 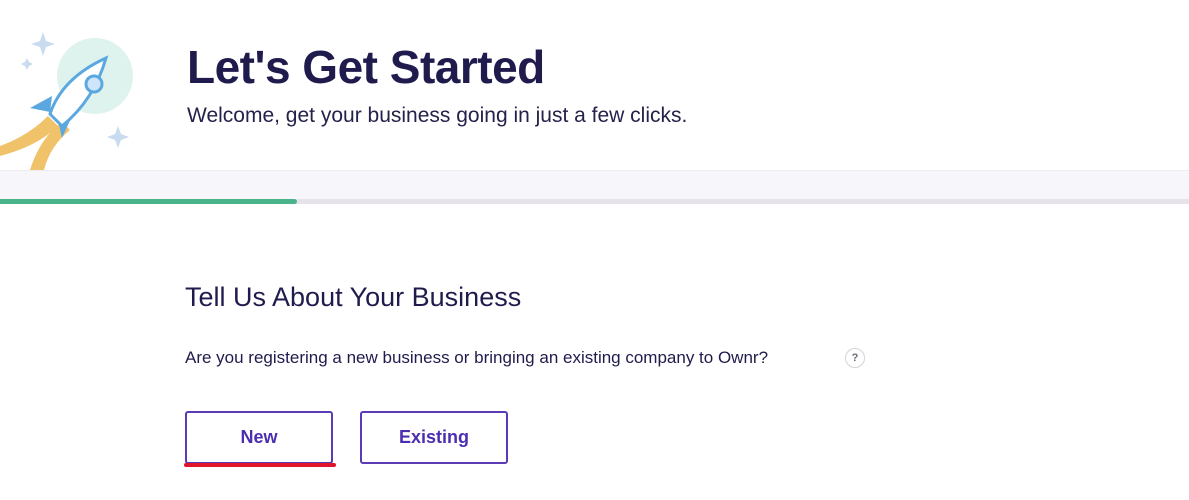 What do you see at coordinates (260, 465) in the screenshot?
I see `selected-underline` at bounding box center [260, 465].